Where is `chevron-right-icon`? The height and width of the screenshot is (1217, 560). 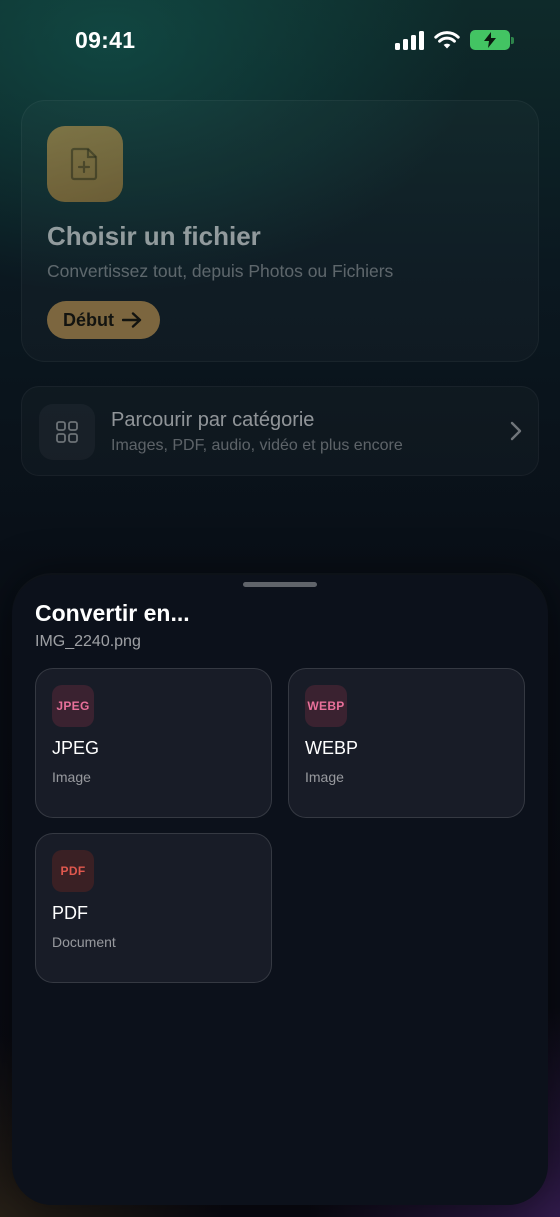
chevron-right-icon is located at coordinates (516, 431).